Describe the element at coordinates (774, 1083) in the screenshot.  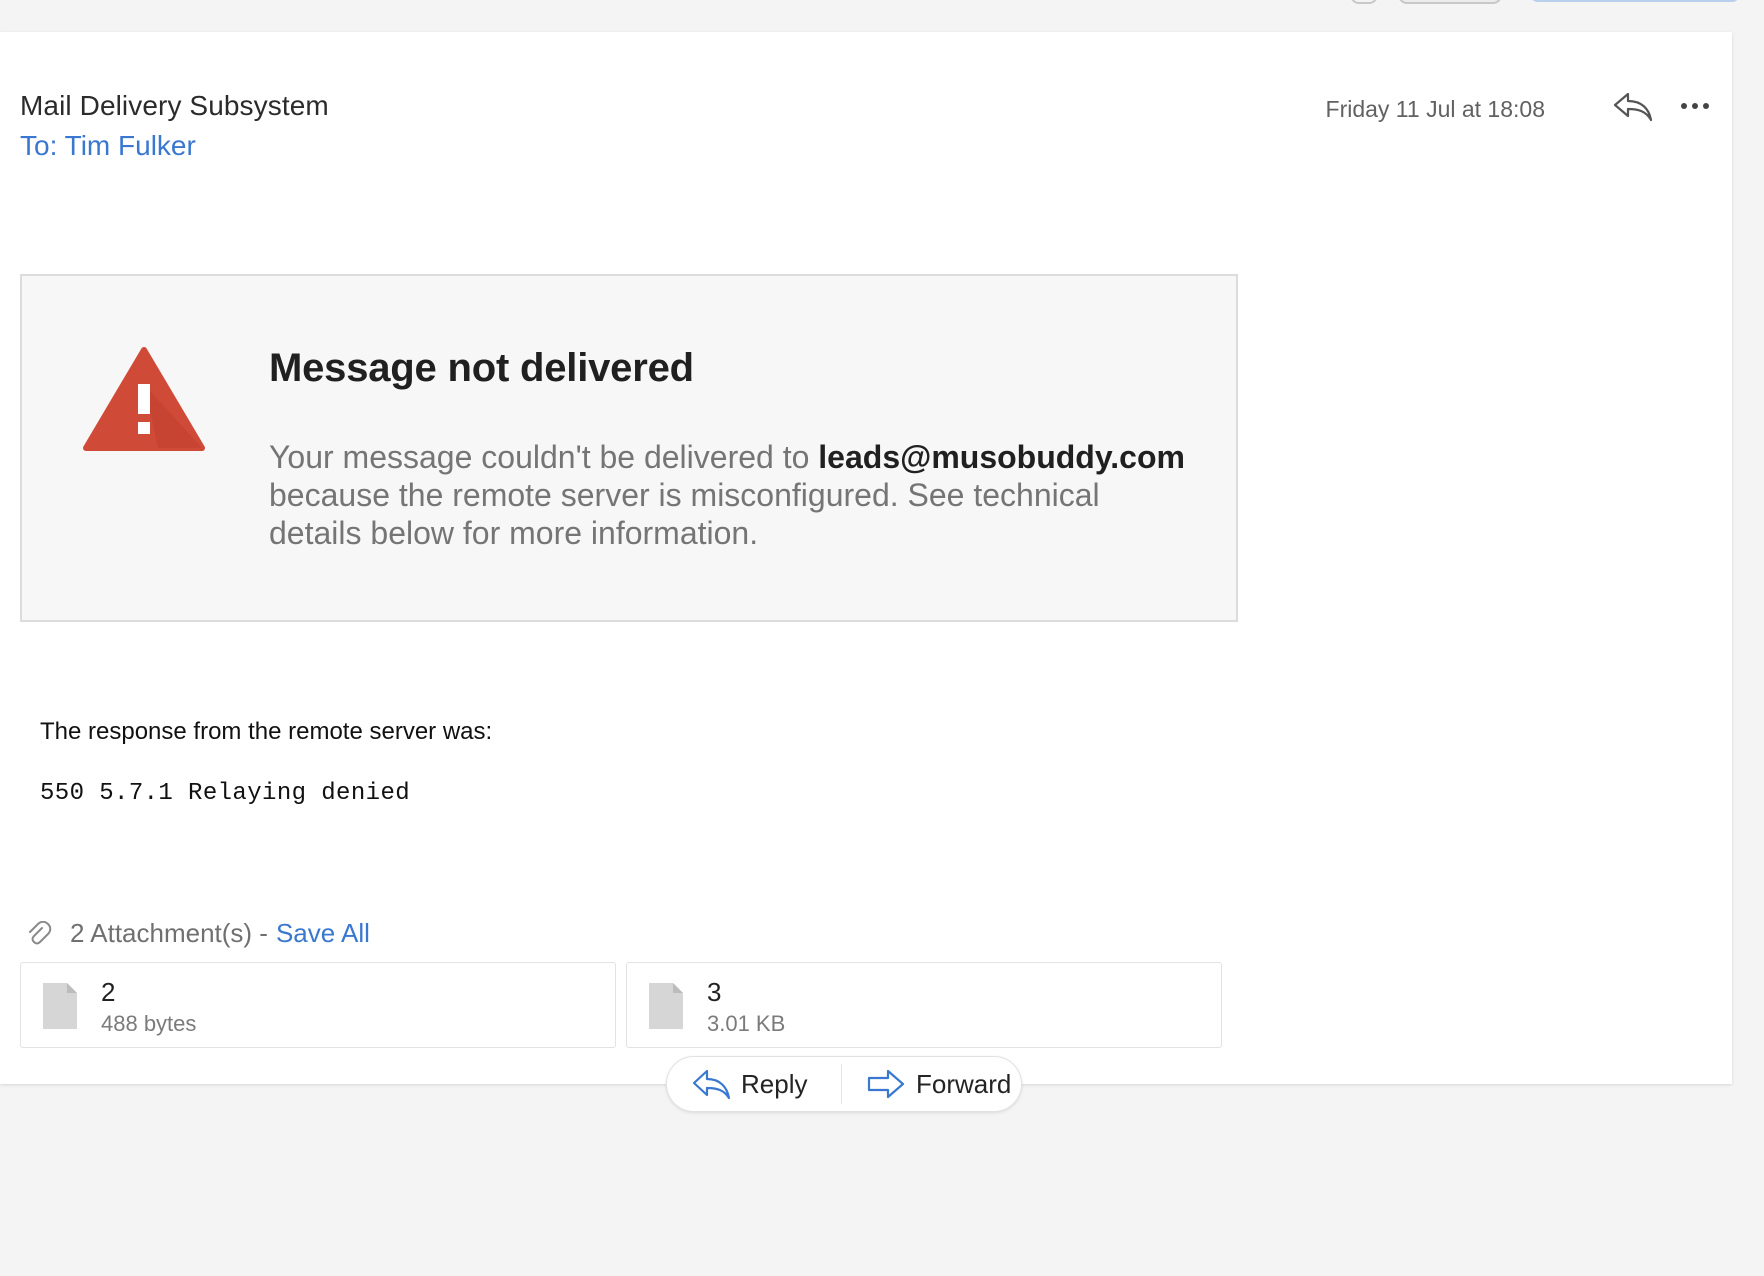
I see `reply-label: Reply` at that location.